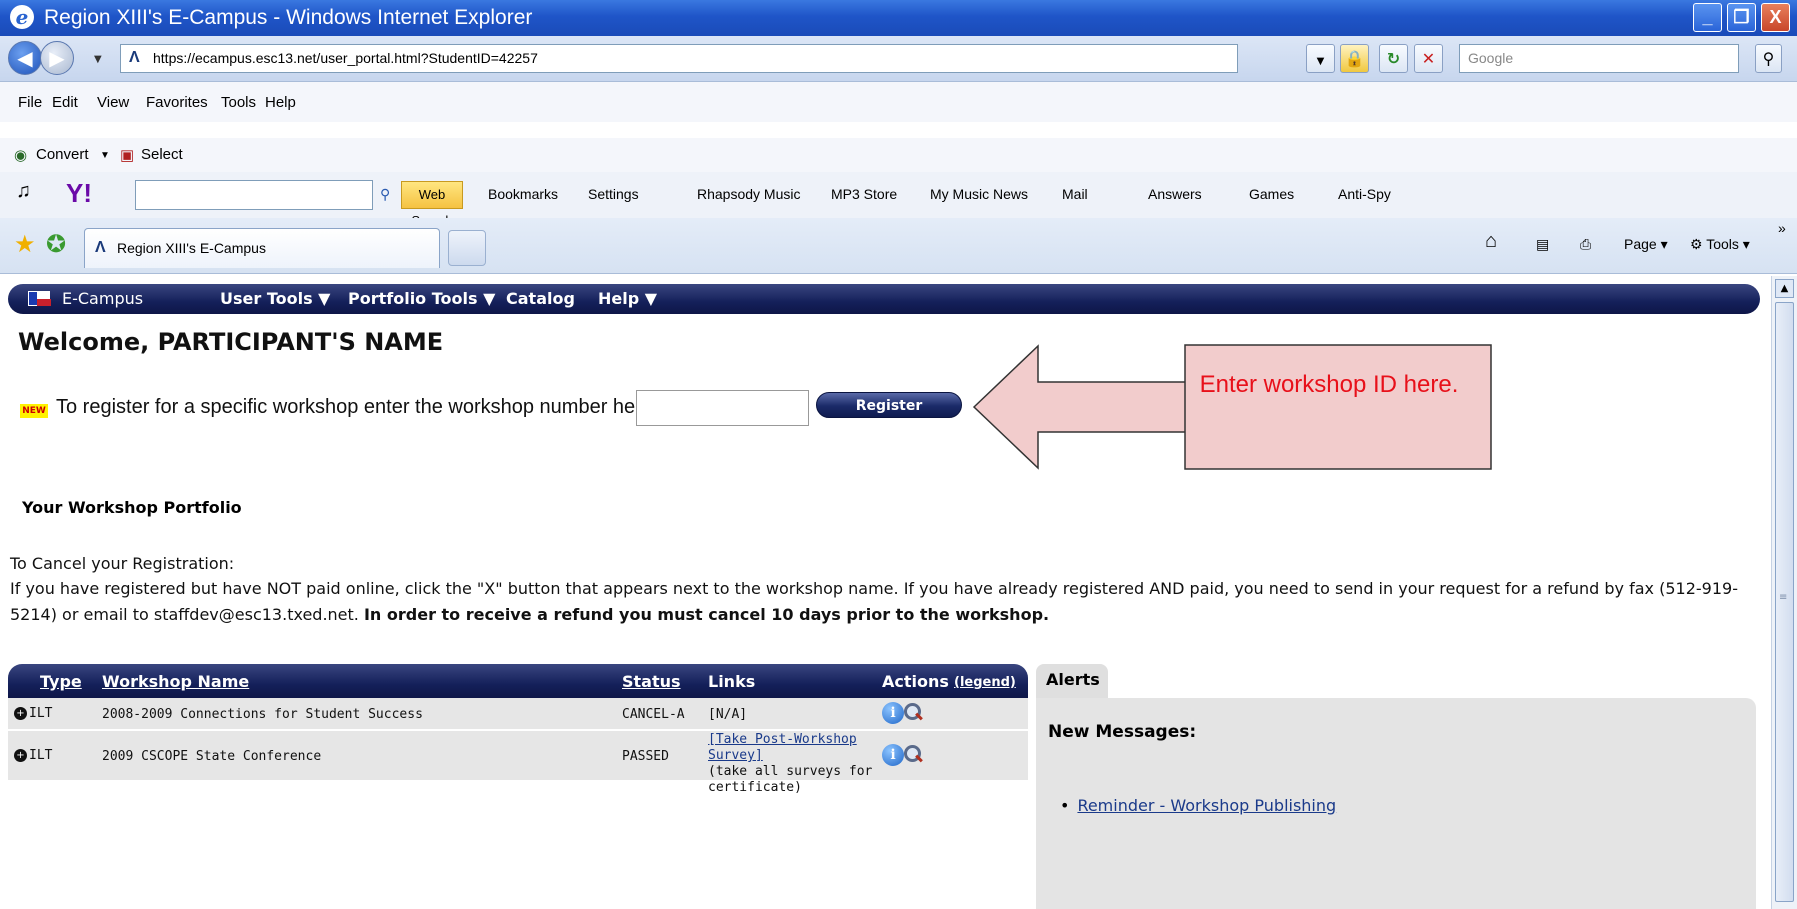 The height and width of the screenshot is (909, 1797). I want to click on restore-button: ❐, so click(1741, 17).